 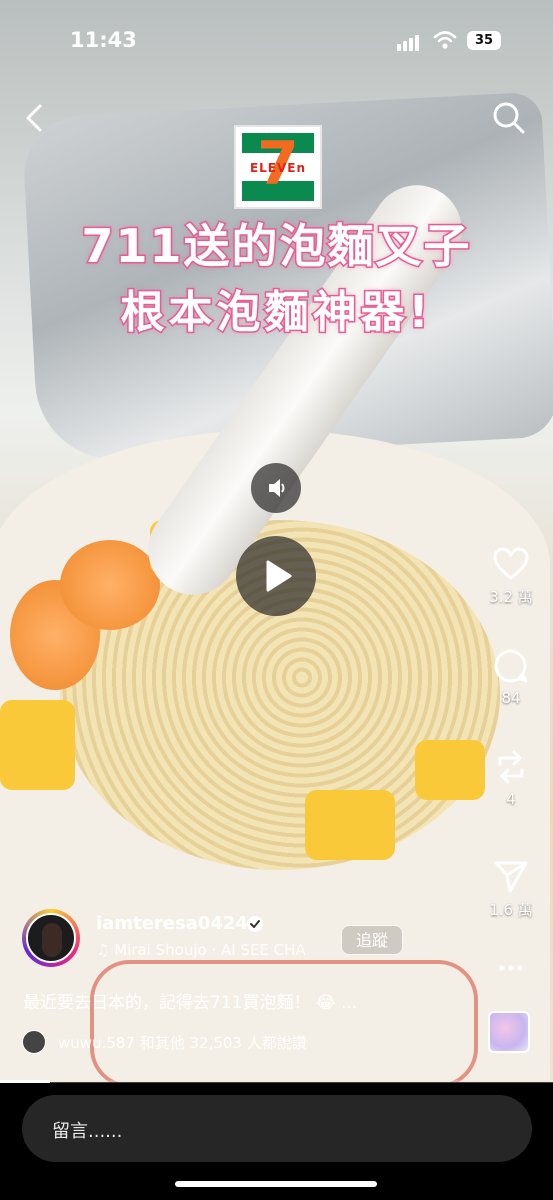 I want to click on heart-icon, so click(x=511, y=563).